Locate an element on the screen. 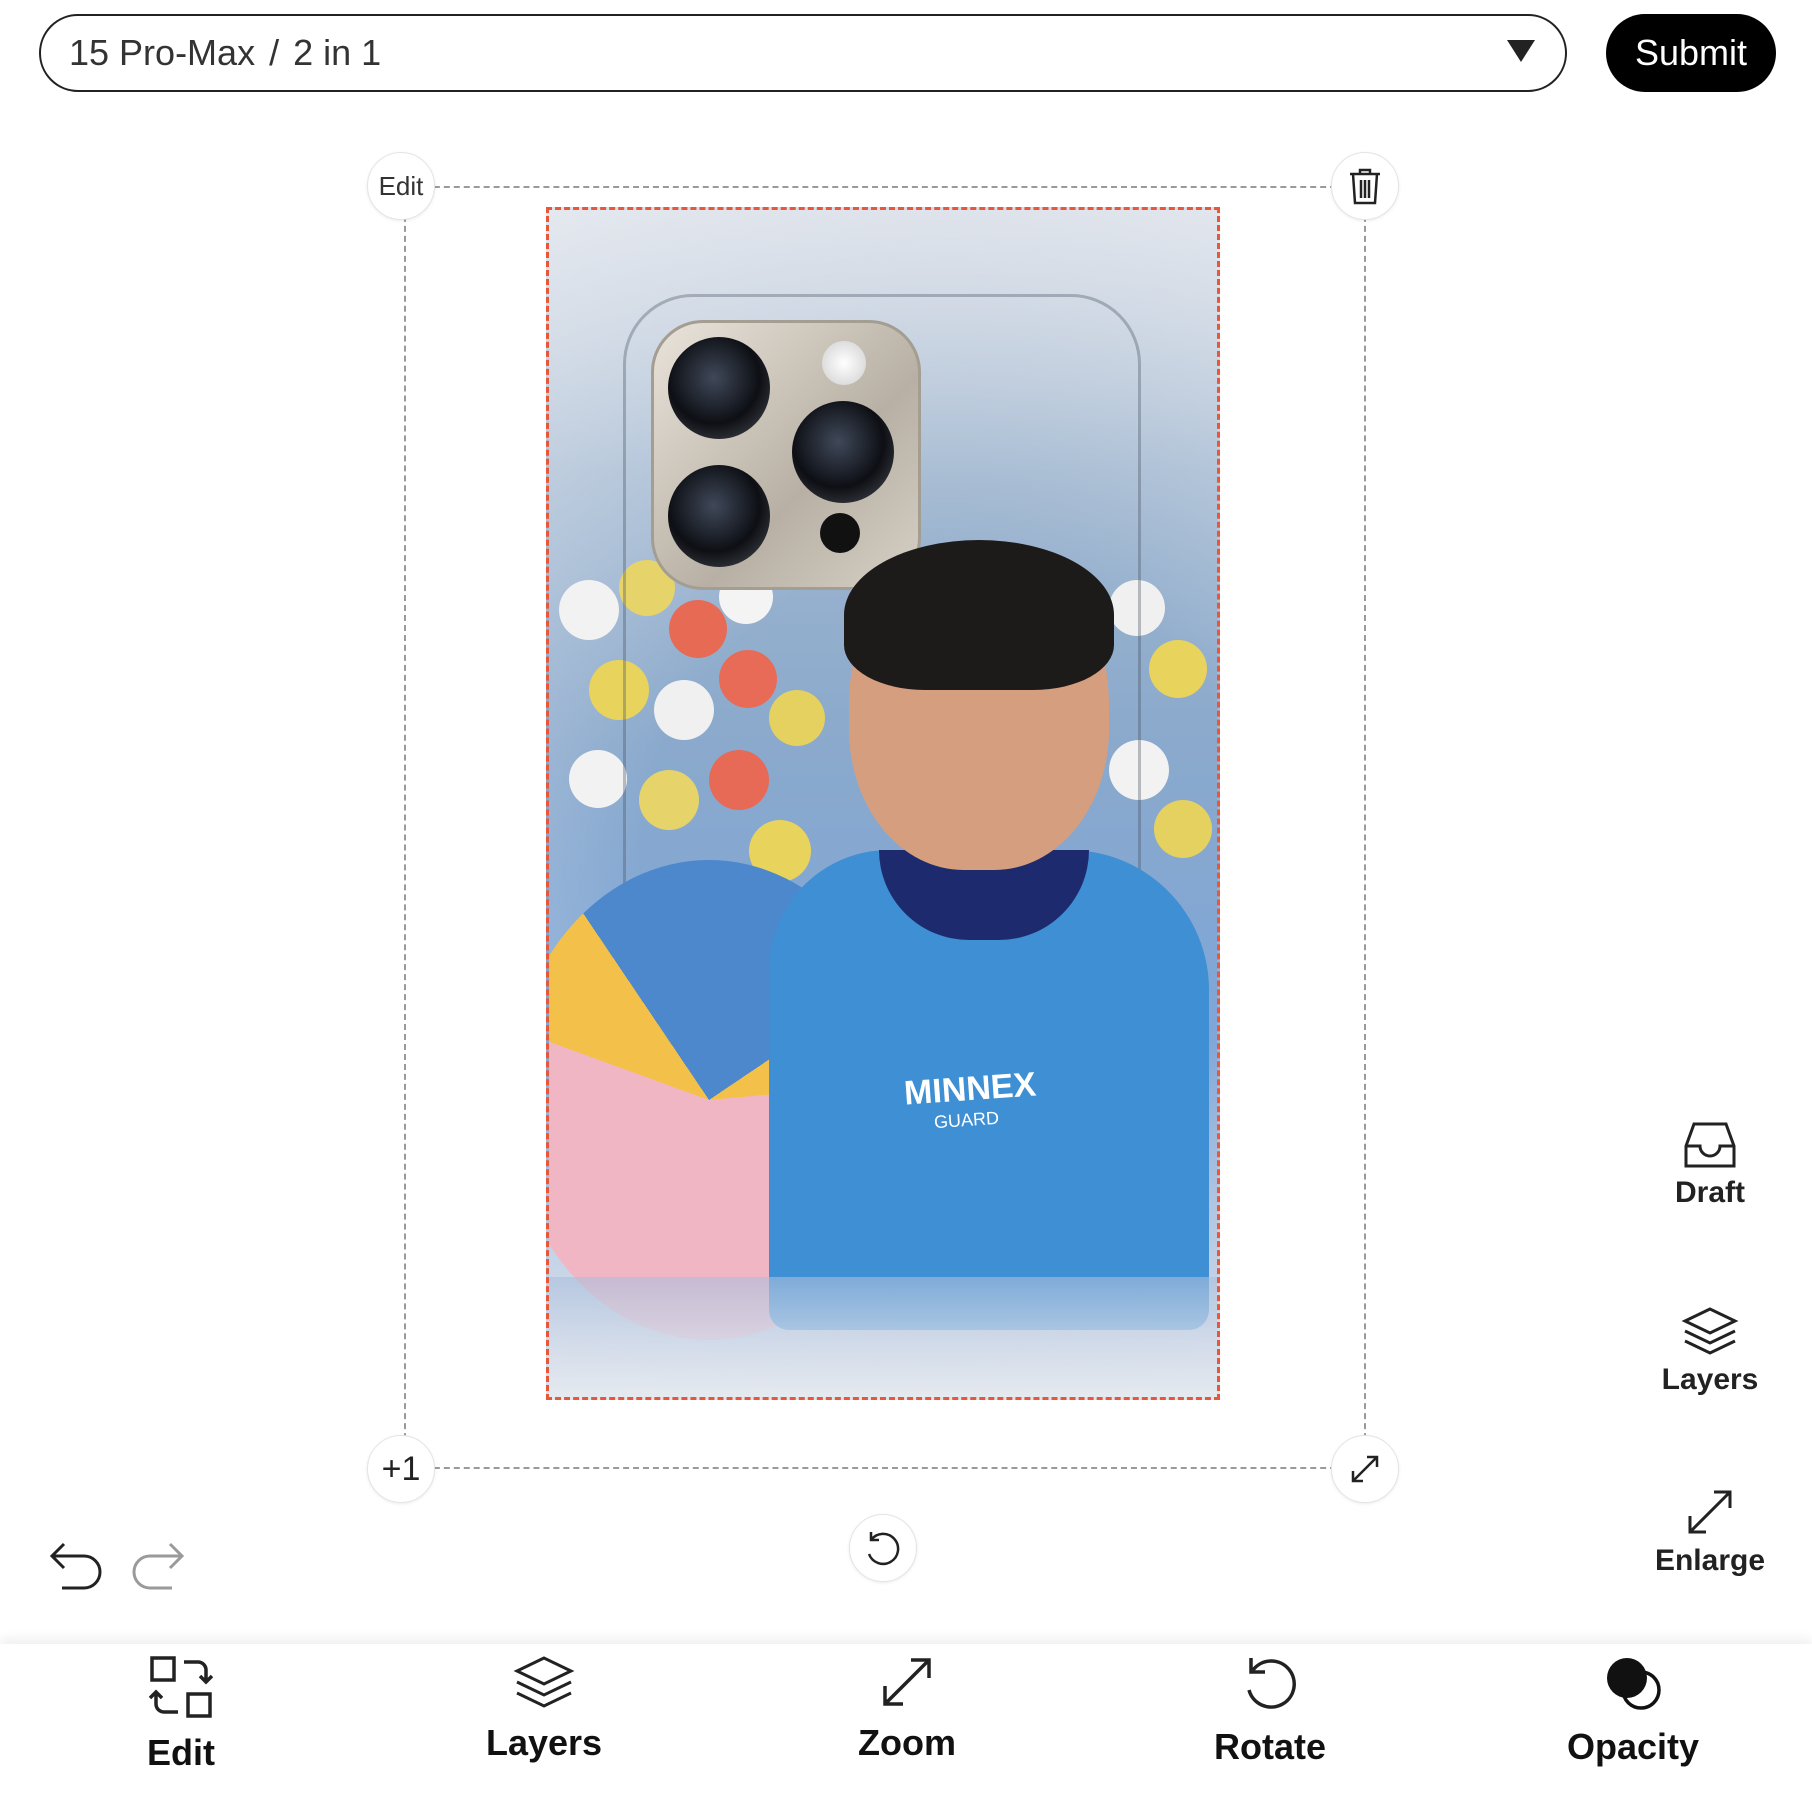  side-layers-label: Layers is located at coordinates (1710, 1379).